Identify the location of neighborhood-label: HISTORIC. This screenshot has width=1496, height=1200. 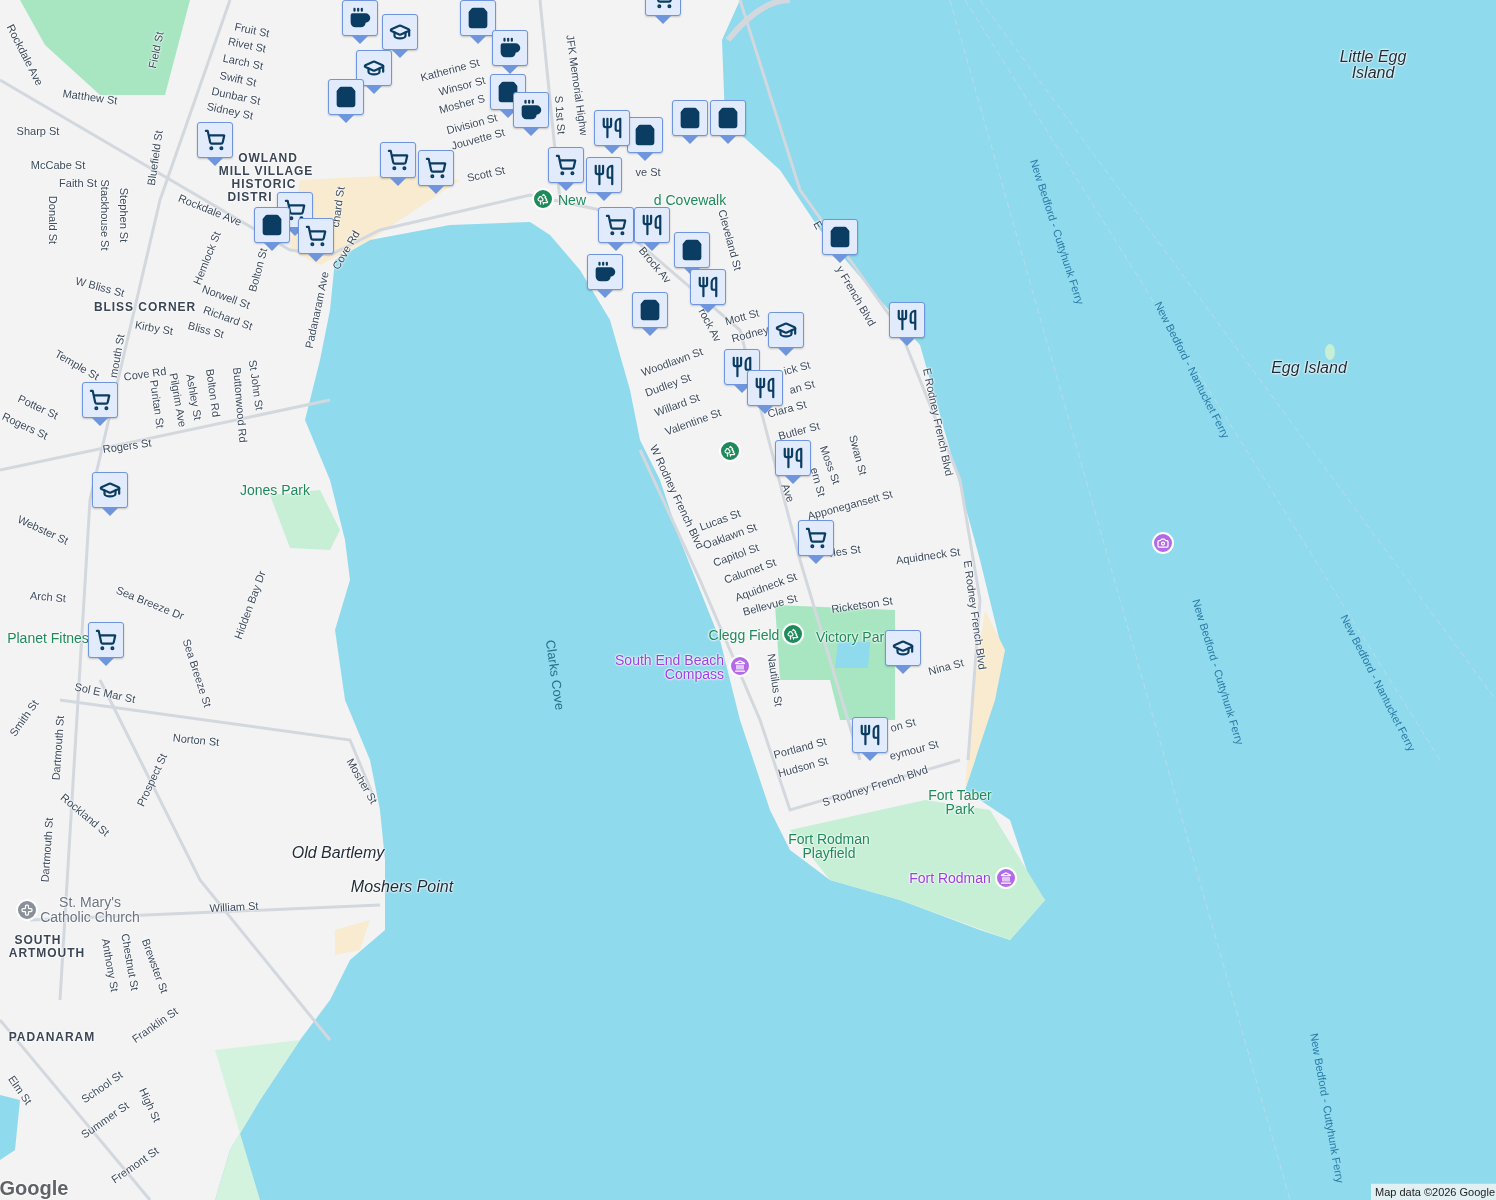
(264, 184).